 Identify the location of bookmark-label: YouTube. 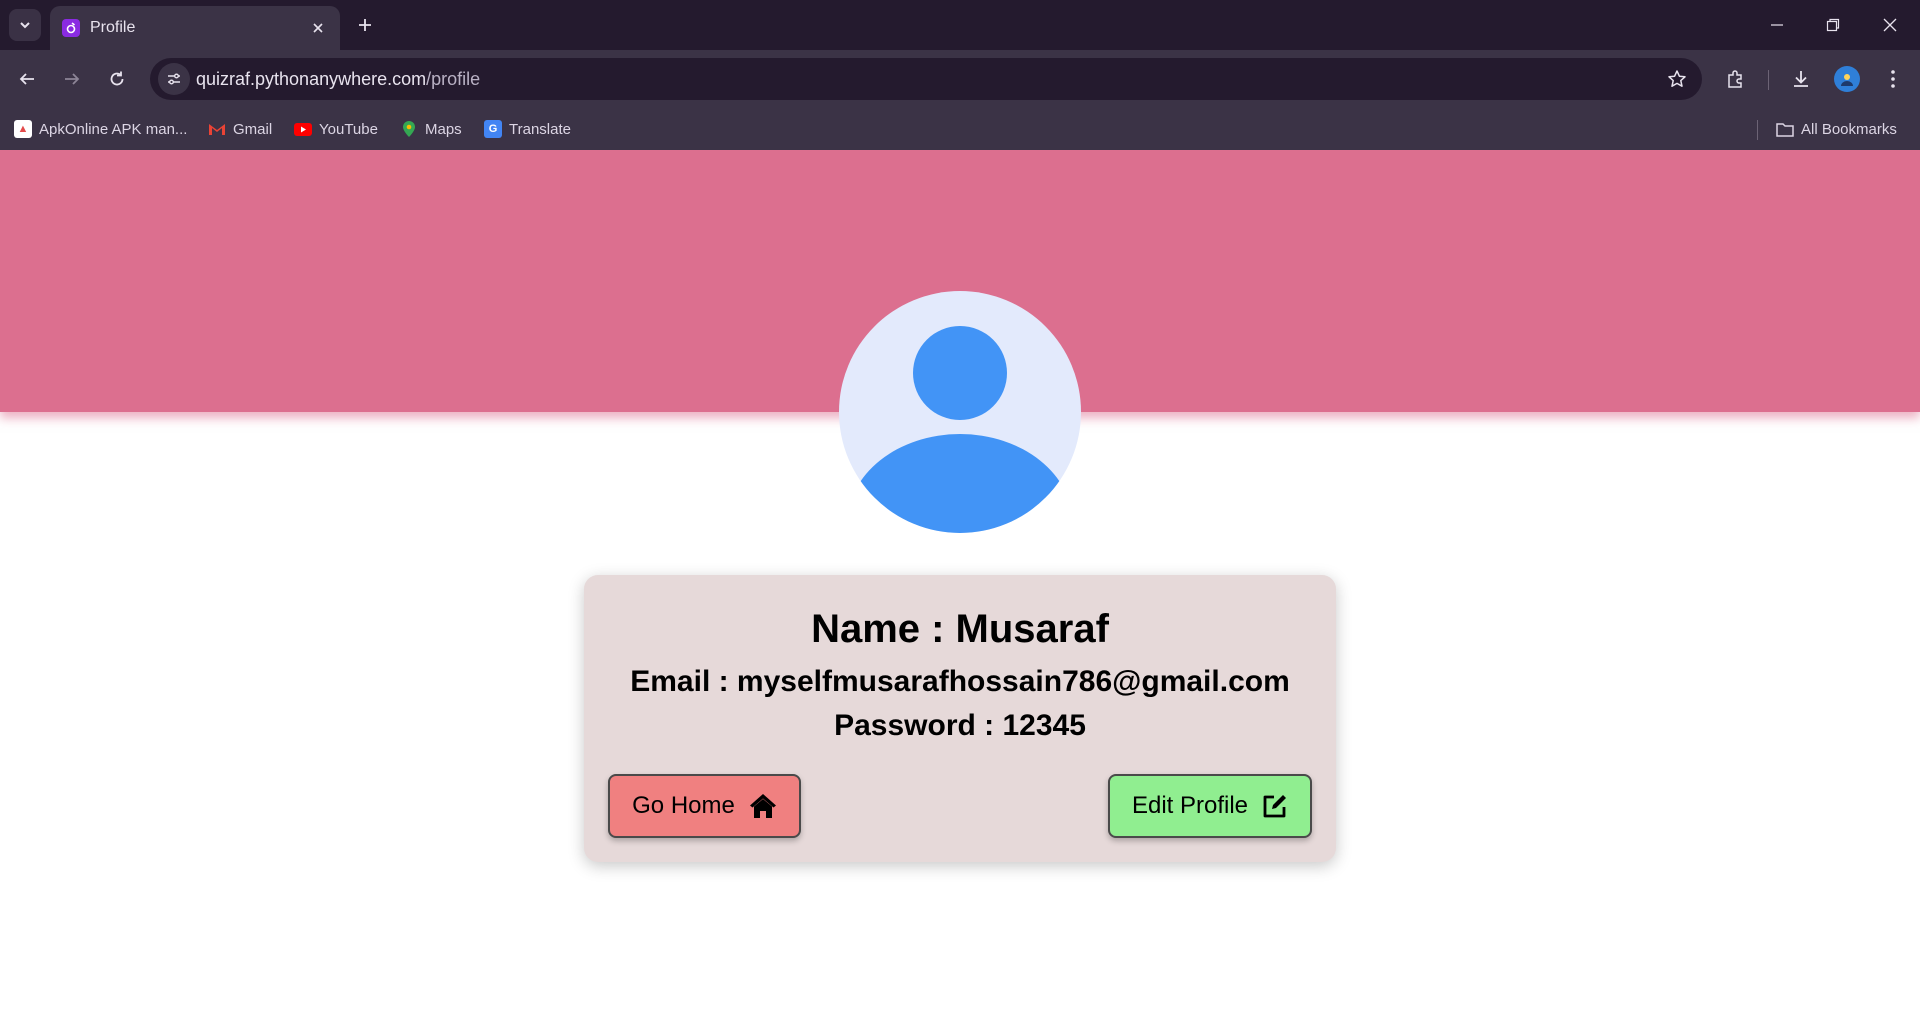
(348, 129).